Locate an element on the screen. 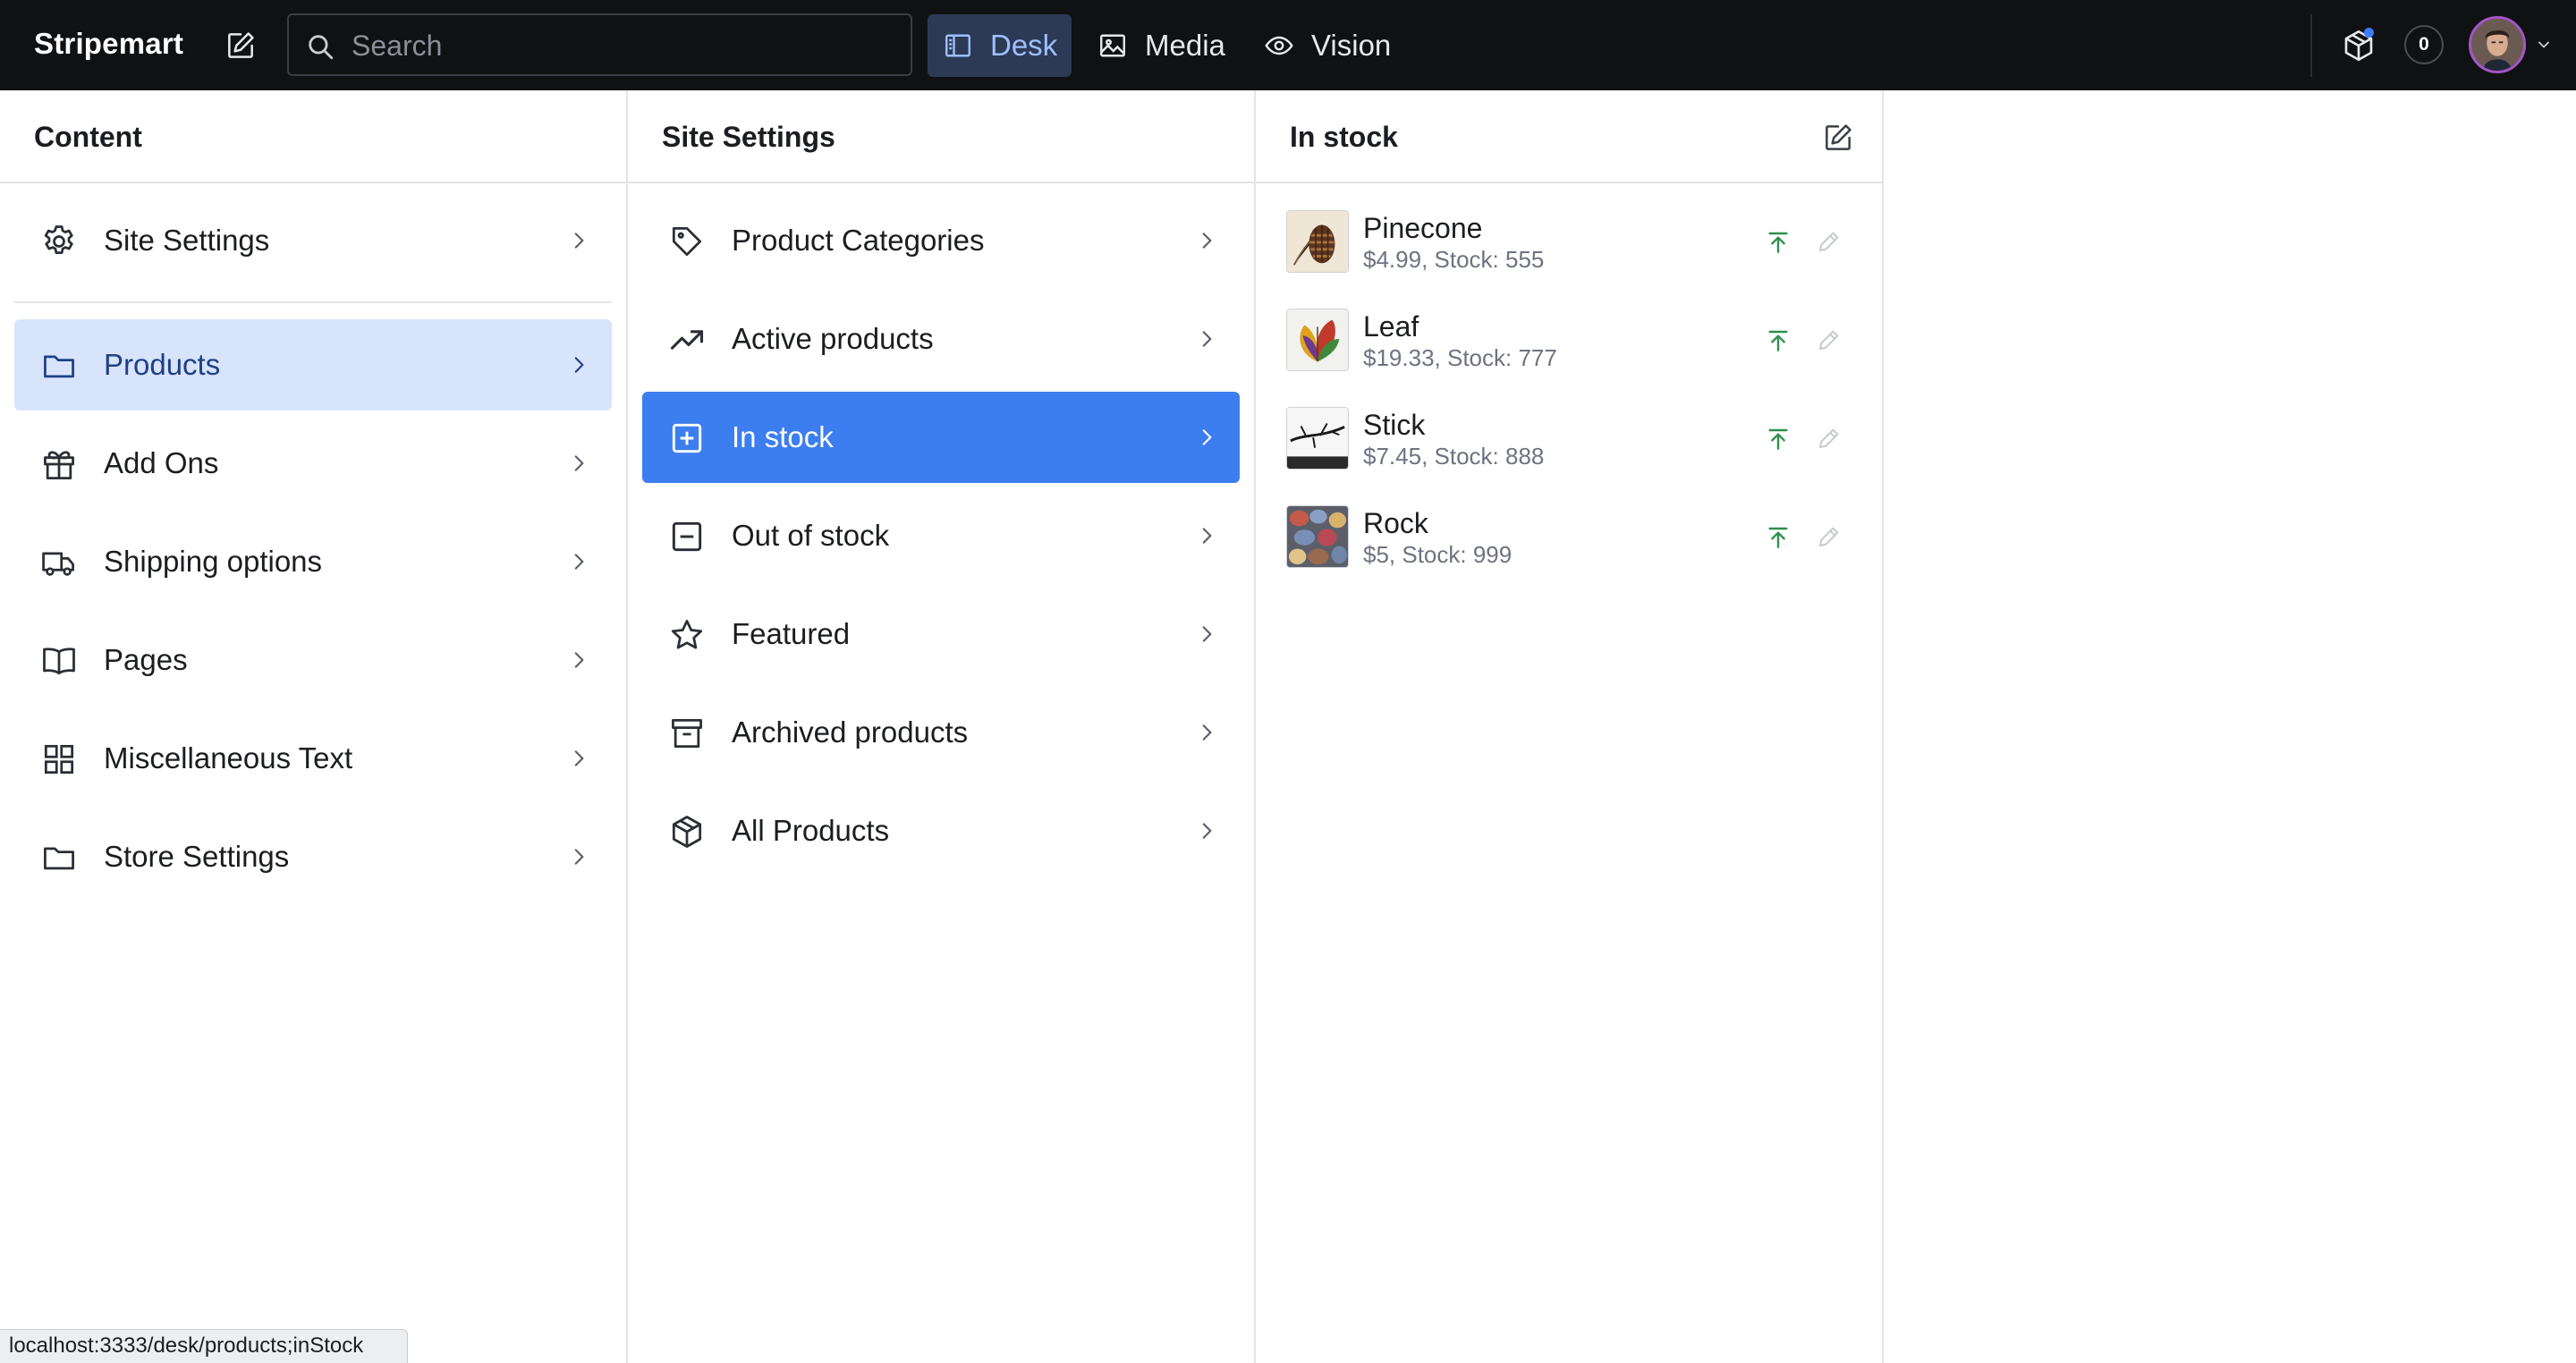 Image resolution: width=2576 pixels, height=1363 pixels. content-item-miscellaneous-text: Miscellaneous Text is located at coordinates (313, 759).